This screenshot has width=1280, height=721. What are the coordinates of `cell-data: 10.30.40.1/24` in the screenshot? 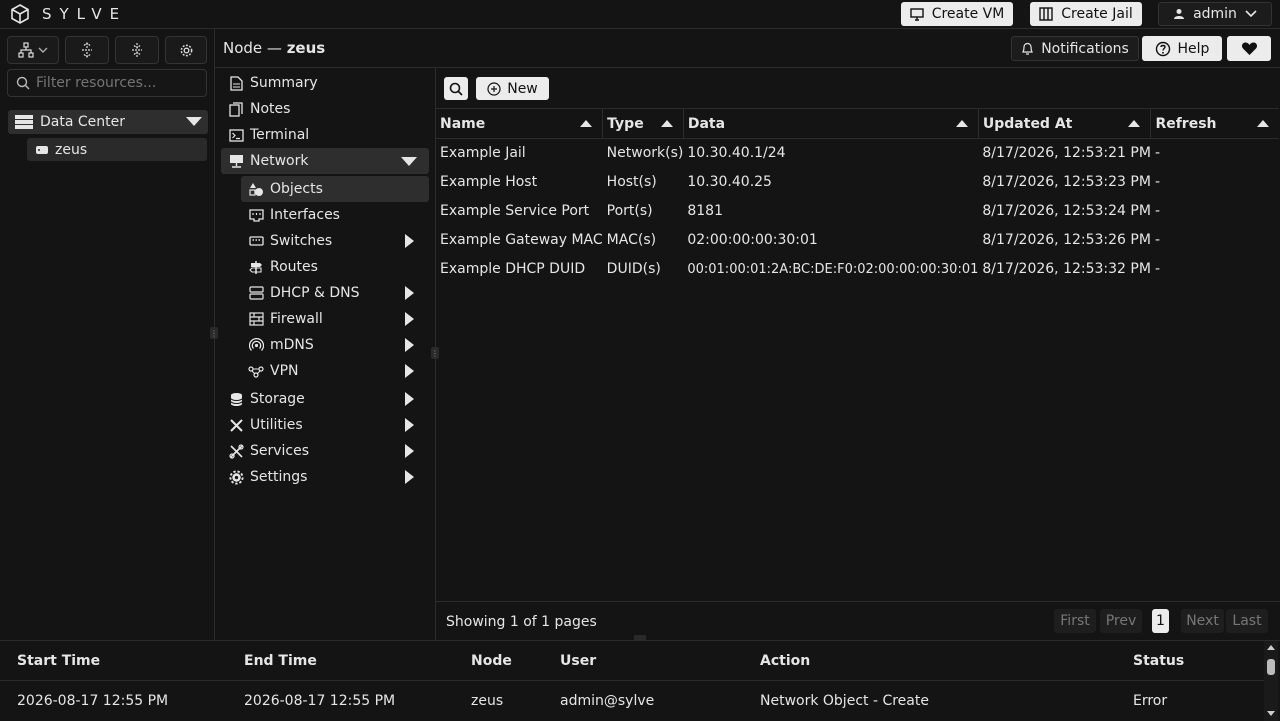 It's located at (736, 153).